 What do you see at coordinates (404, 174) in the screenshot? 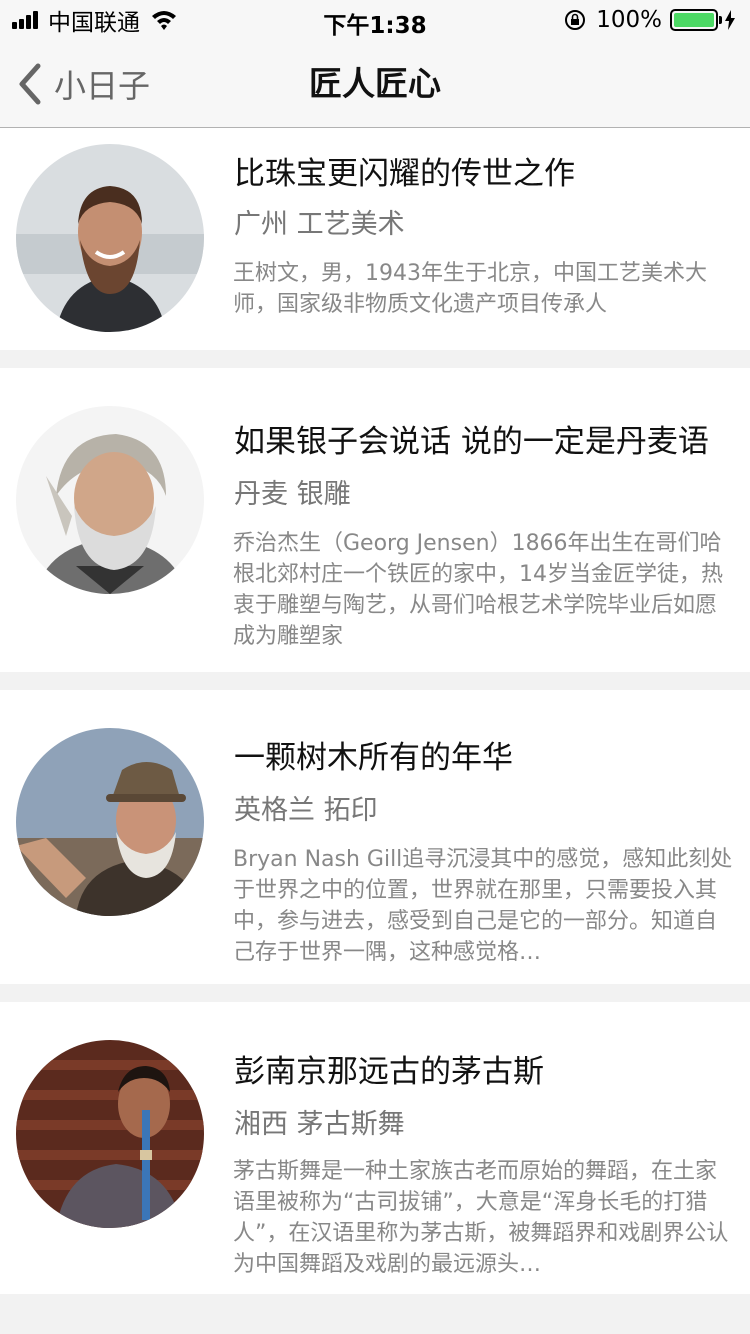
I see `item-title: 比珠宝更闪耀的传世之作` at bounding box center [404, 174].